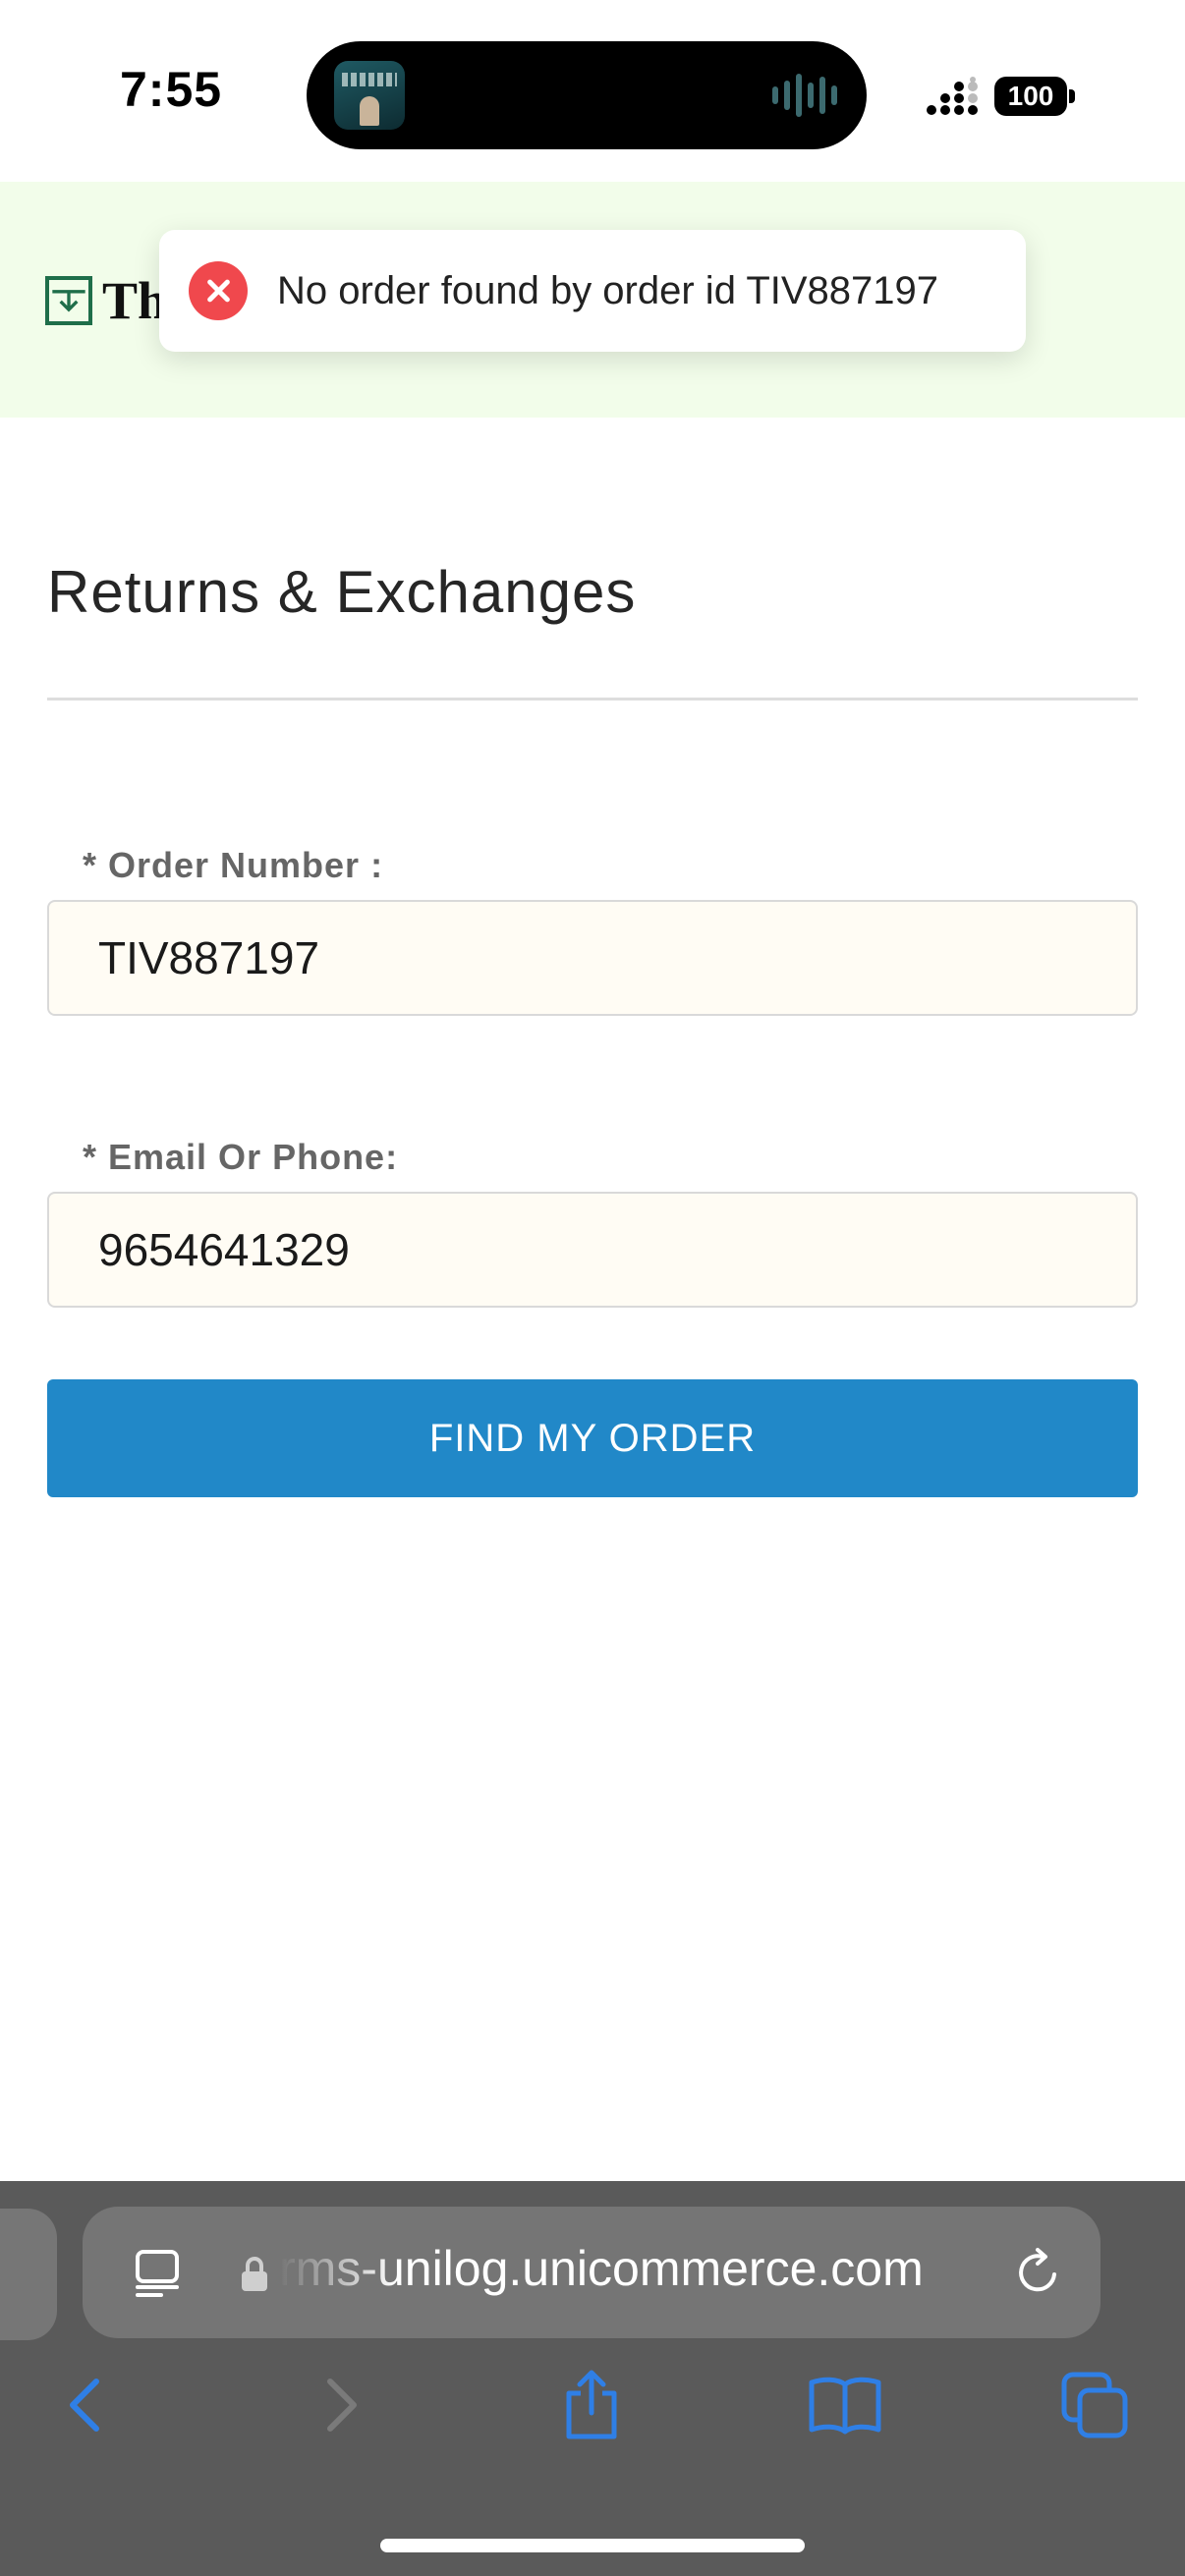 Image resolution: width=1185 pixels, height=2576 pixels. Describe the element at coordinates (592, 1438) in the screenshot. I see `find-my-order-button: FIND MY ORDER` at that location.